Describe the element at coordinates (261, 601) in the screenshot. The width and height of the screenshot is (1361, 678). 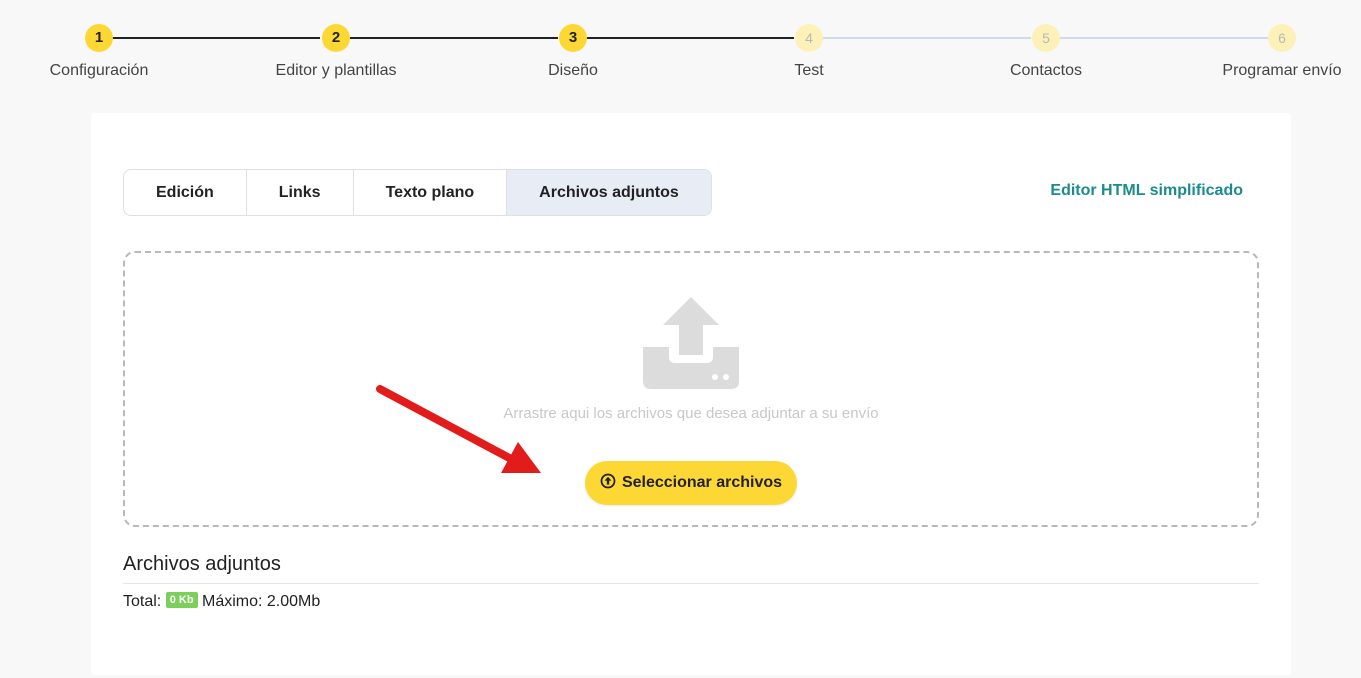
I see `max-size-label: Máximo: 2.00Mb` at that location.